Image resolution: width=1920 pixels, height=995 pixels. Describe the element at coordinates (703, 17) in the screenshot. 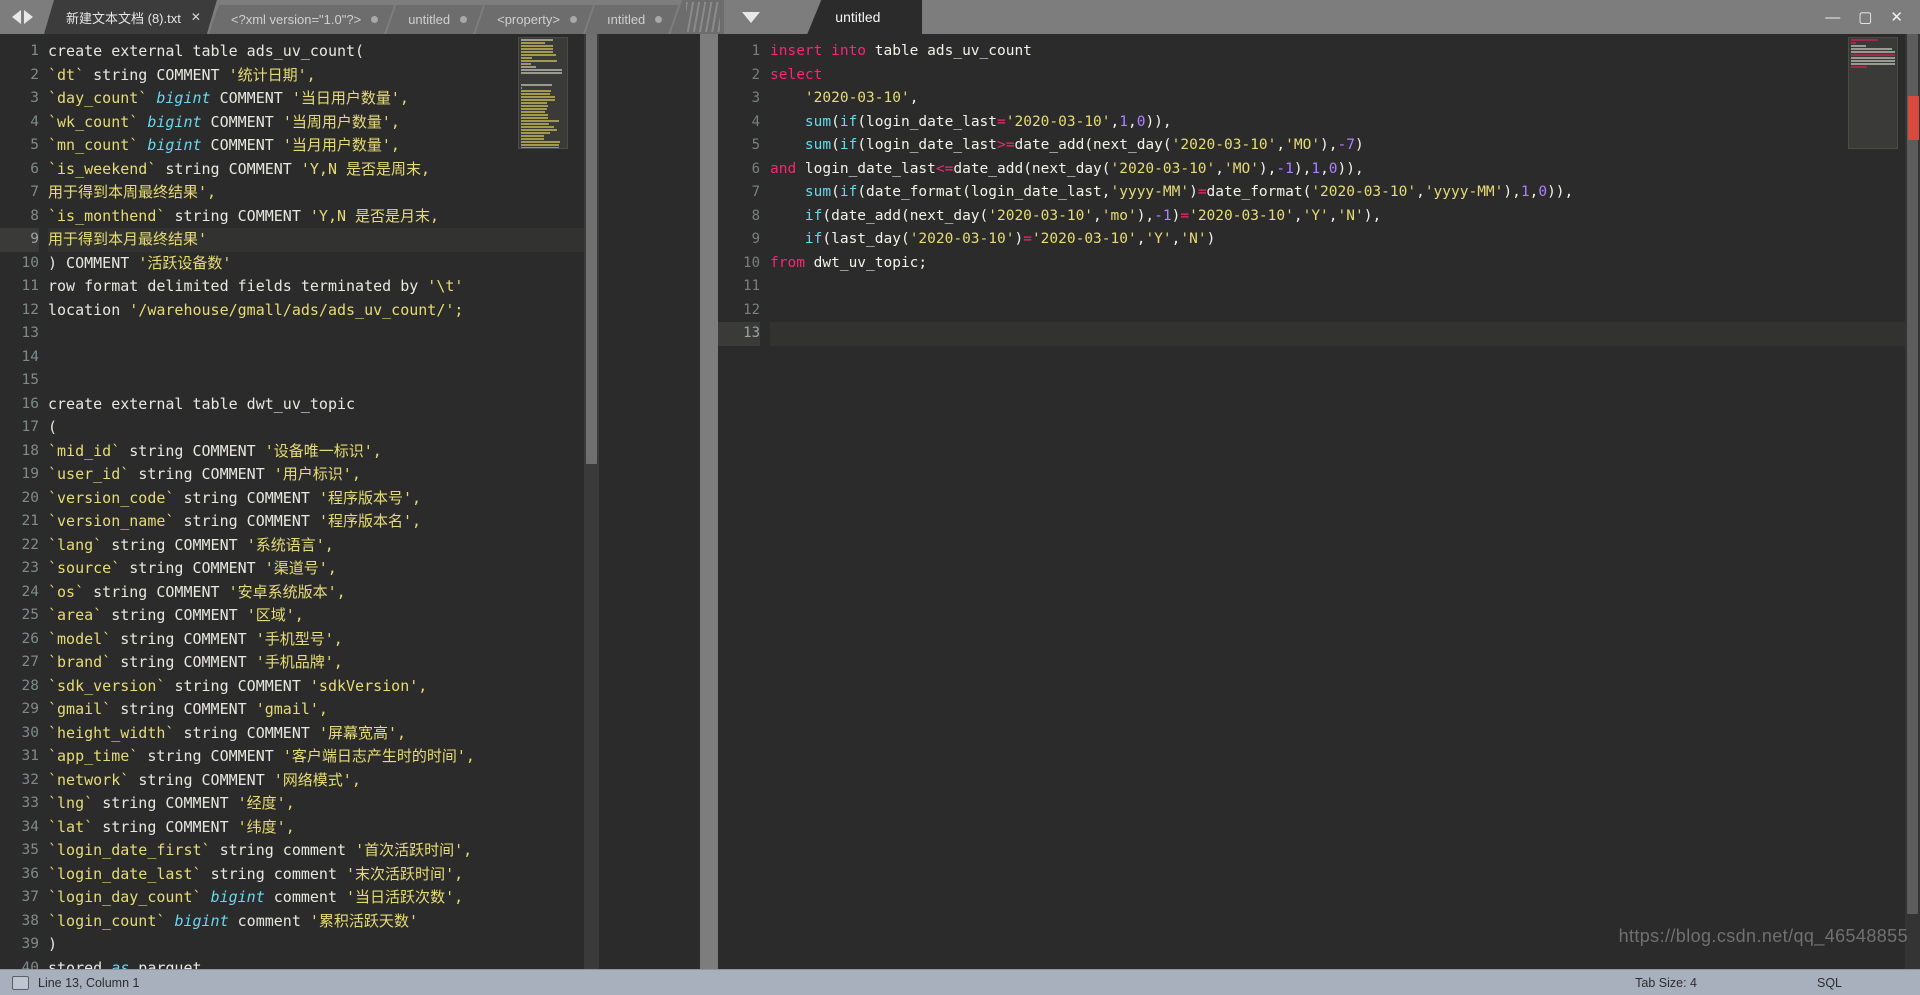

I see `split-grip-icon` at that location.